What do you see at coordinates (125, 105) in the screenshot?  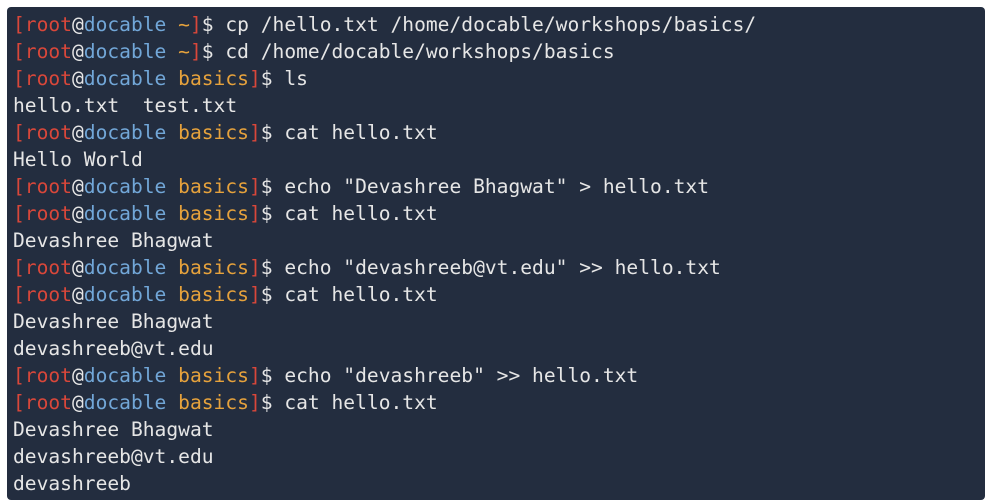 I see `output-text: hello.txt test.txt` at bounding box center [125, 105].